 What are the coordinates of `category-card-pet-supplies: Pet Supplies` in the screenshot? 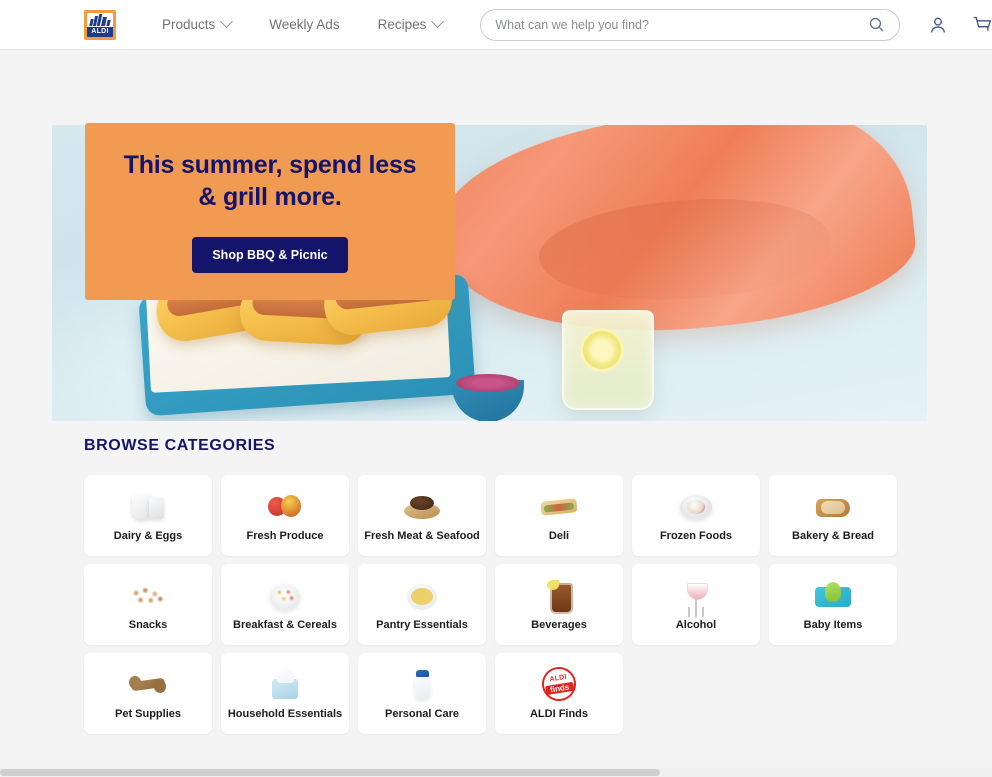 It's located at (148, 693).